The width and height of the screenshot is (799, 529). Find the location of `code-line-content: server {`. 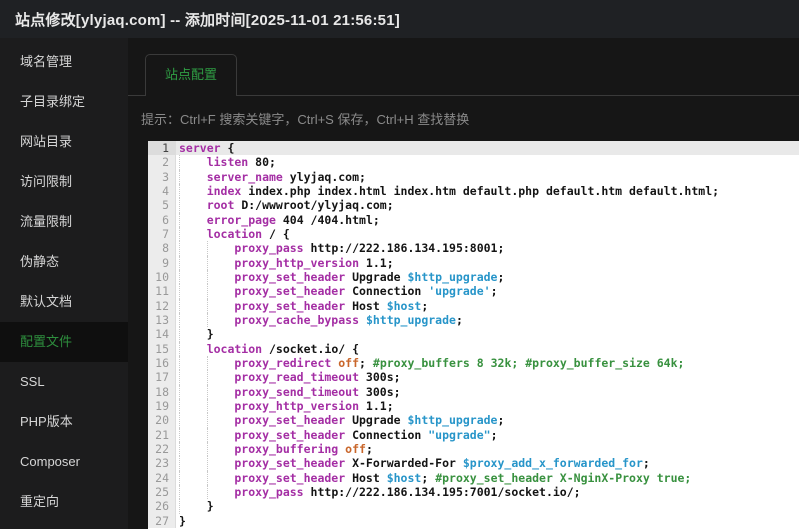

code-line-content: server { is located at coordinates (205, 148).